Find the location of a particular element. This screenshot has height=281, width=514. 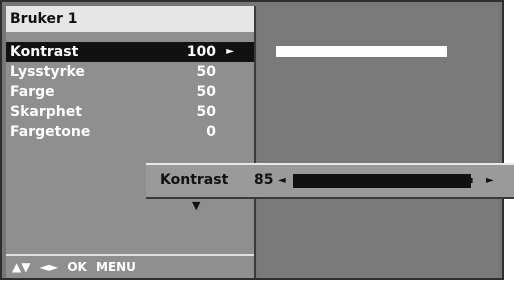

up-down-icon: ▲▼ is located at coordinates (21, 267).